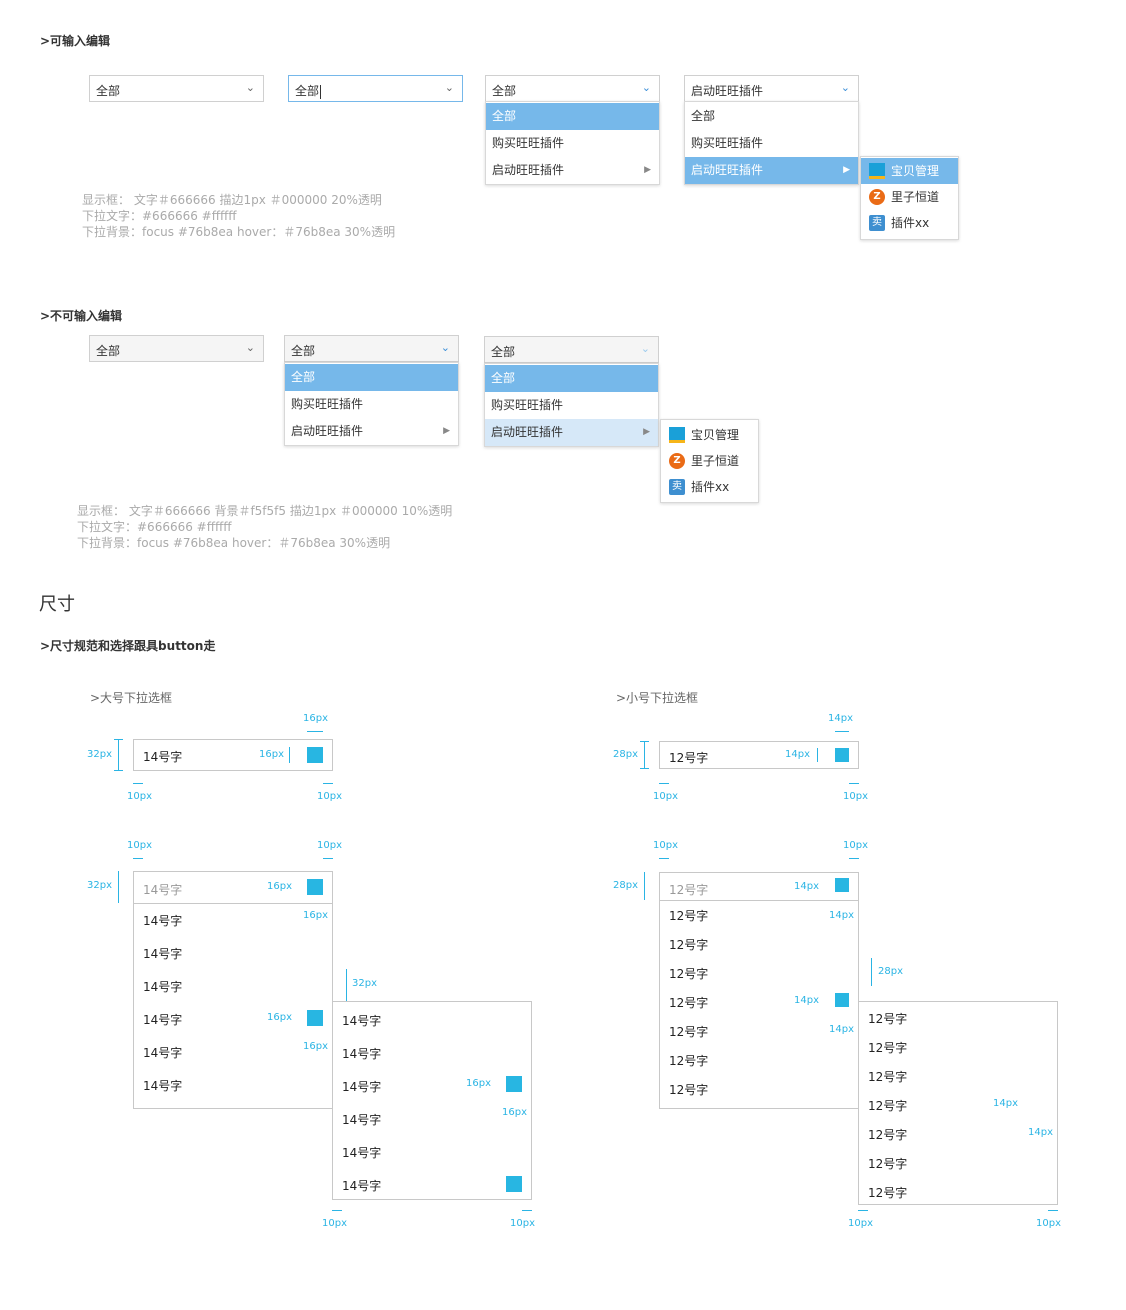 This screenshot has height=1310, width=1126. I want to click on large-dropdown-spec: 14号字 14号字 14号字 14号字 14号字 14号字 14号字, so click(233, 990).